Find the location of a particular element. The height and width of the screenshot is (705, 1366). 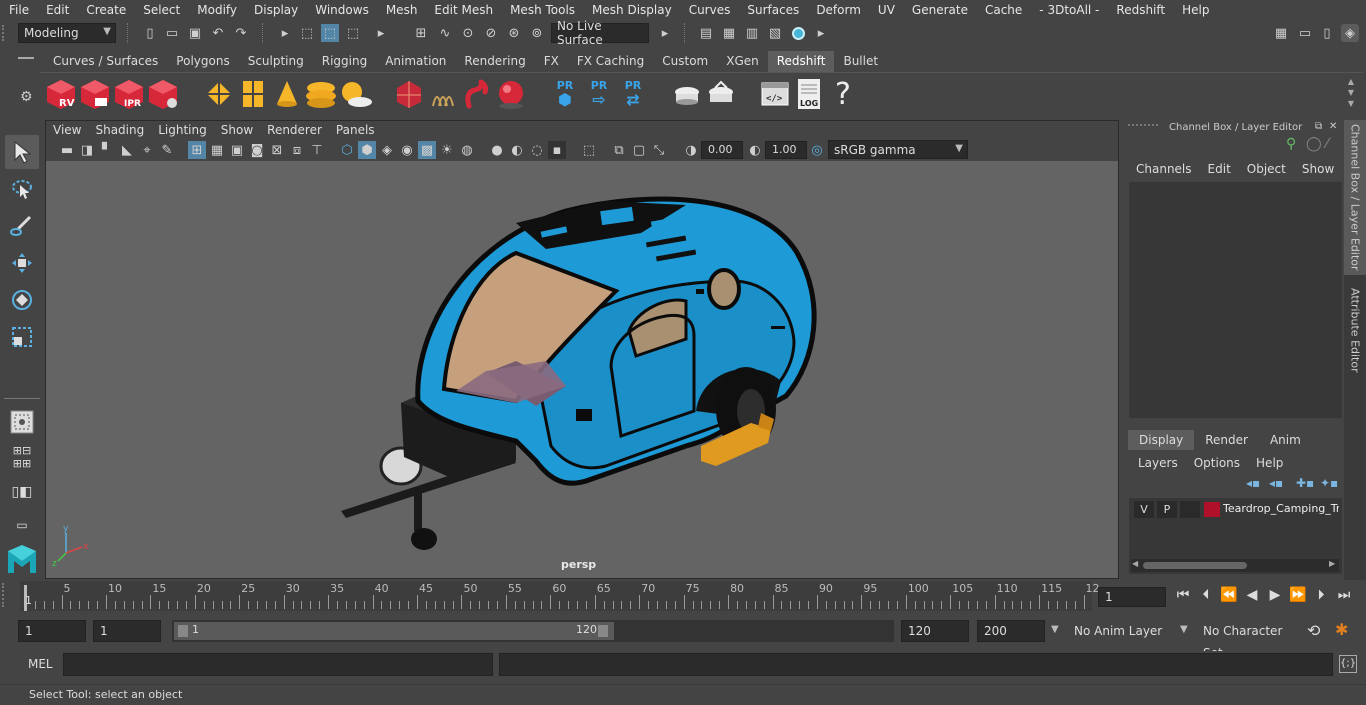

grease-pencil-icon: ✎ is located at coordinates (167, 150).